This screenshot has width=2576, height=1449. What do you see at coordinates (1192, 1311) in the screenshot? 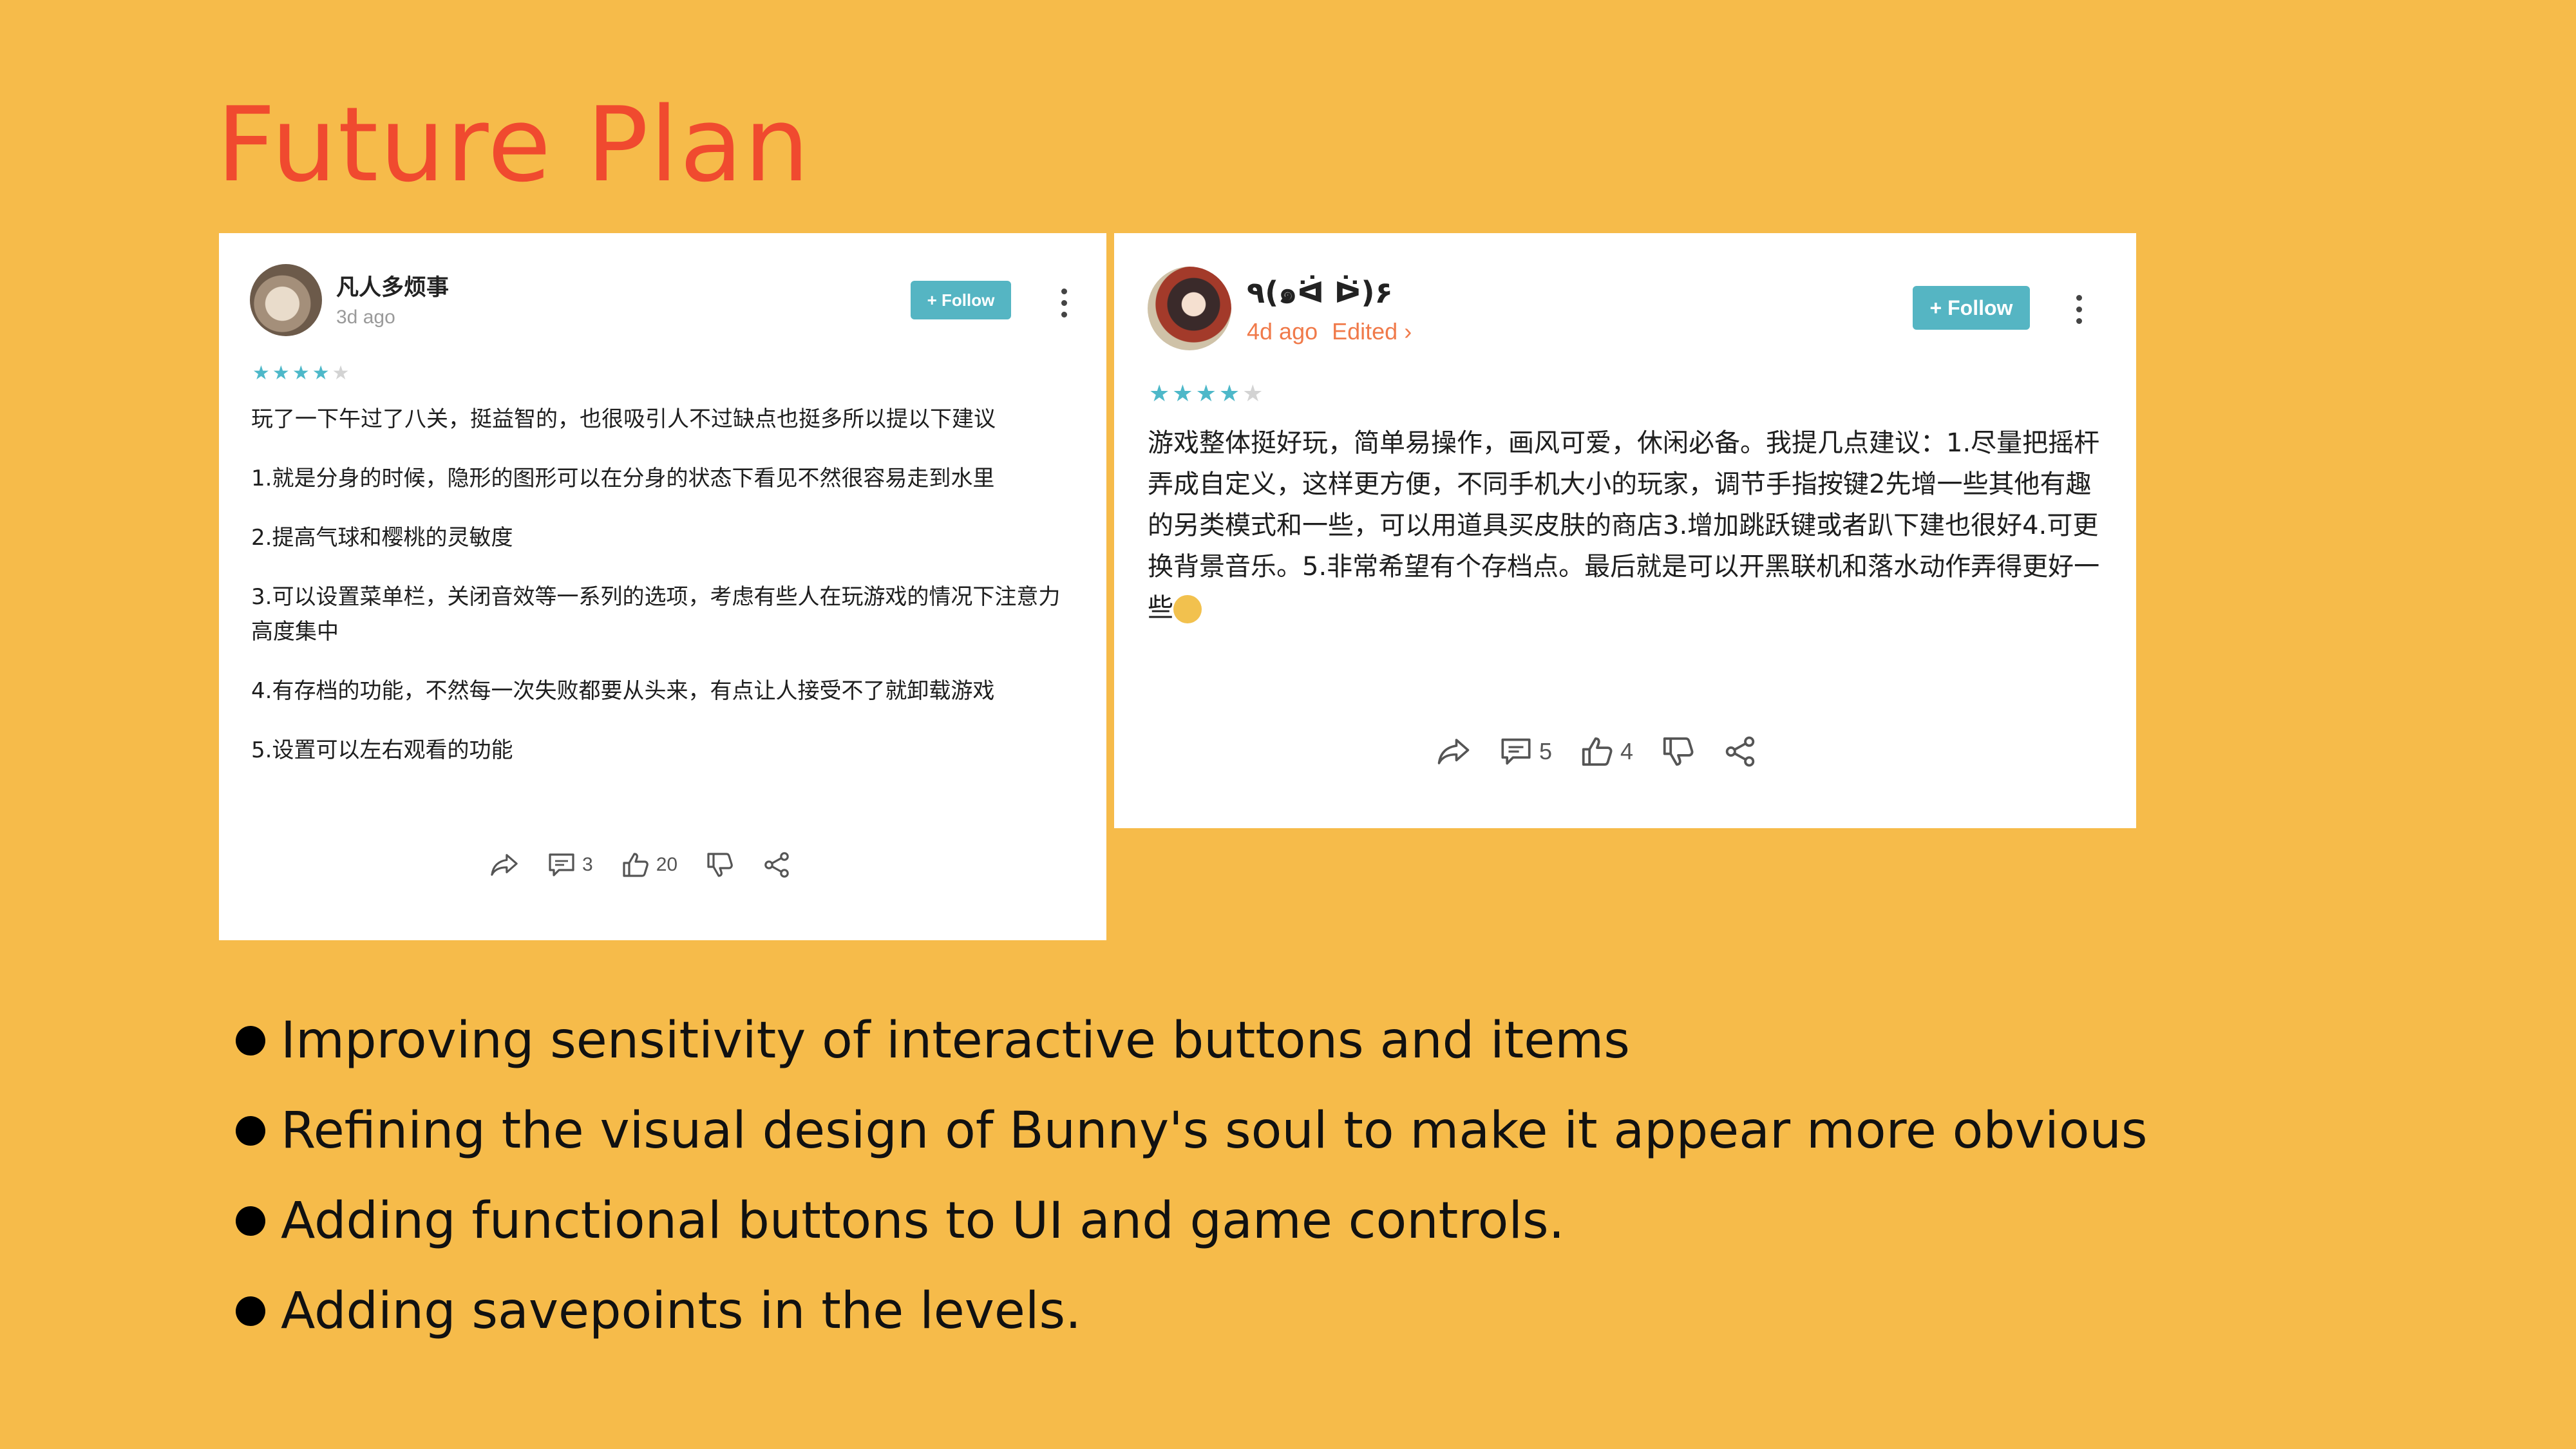
I see `list-item: Adding savepoints in the levels.` at bounding box center [1192, 1311].